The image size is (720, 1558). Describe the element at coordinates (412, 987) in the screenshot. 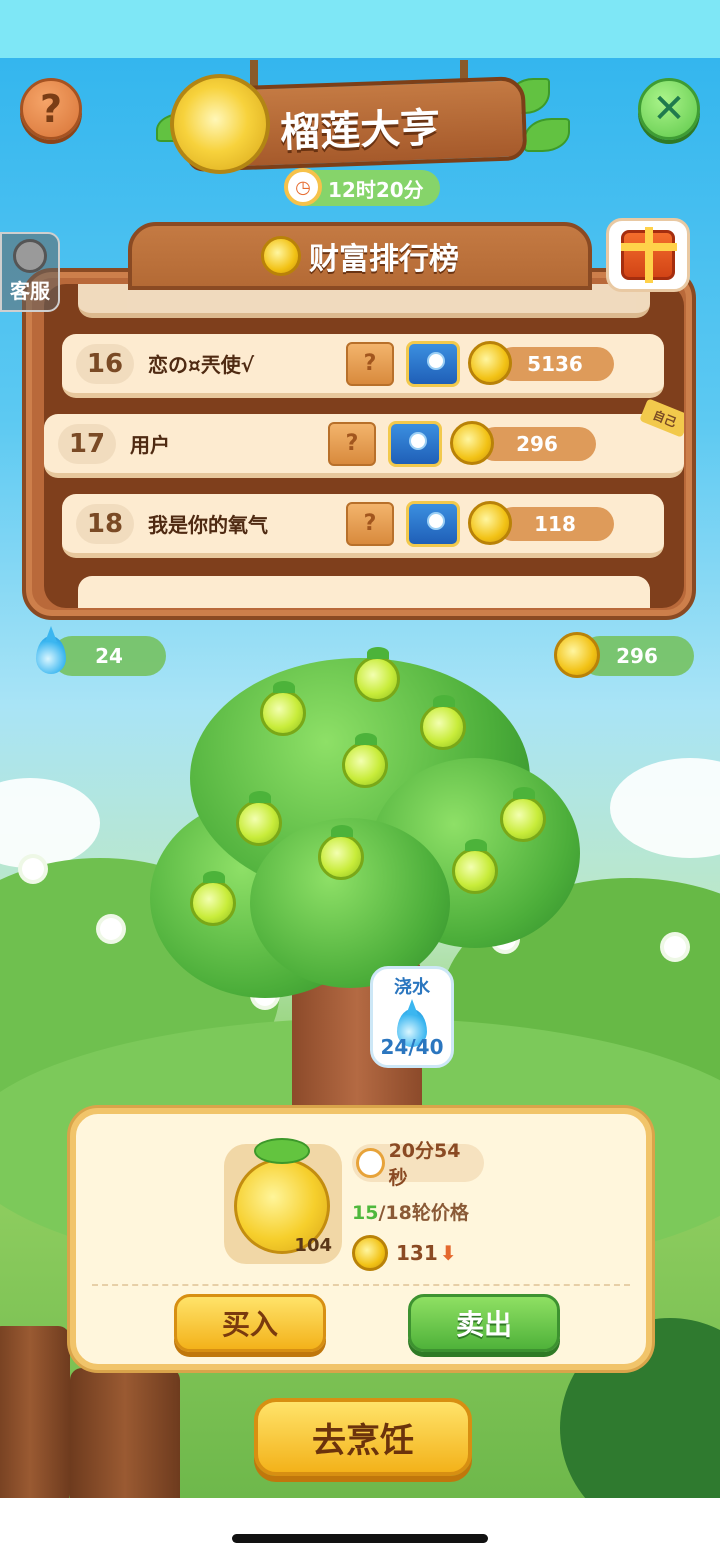

I see `water-button-label: 浇水` at that location.